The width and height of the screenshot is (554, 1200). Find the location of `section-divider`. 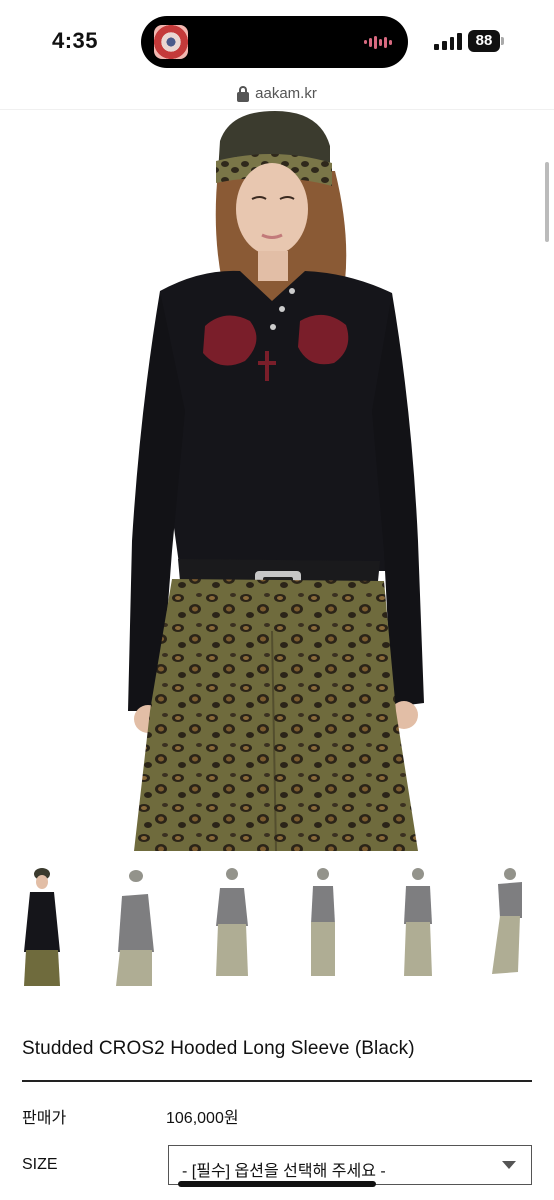

section-divider is located at coordinates (277, 1081).